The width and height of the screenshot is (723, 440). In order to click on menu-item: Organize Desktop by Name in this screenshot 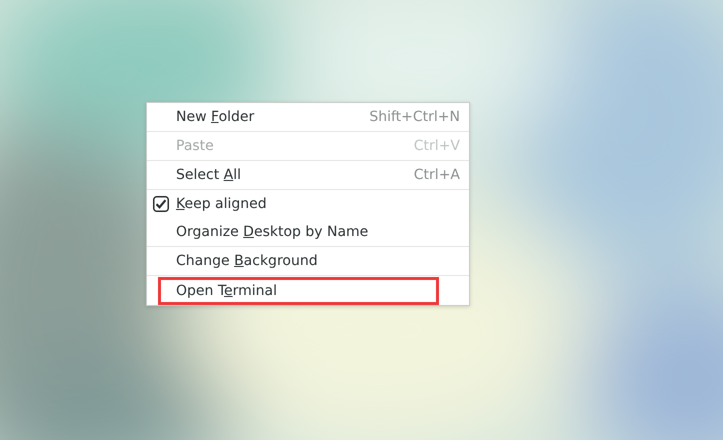, I will do `click(272, 232)`.